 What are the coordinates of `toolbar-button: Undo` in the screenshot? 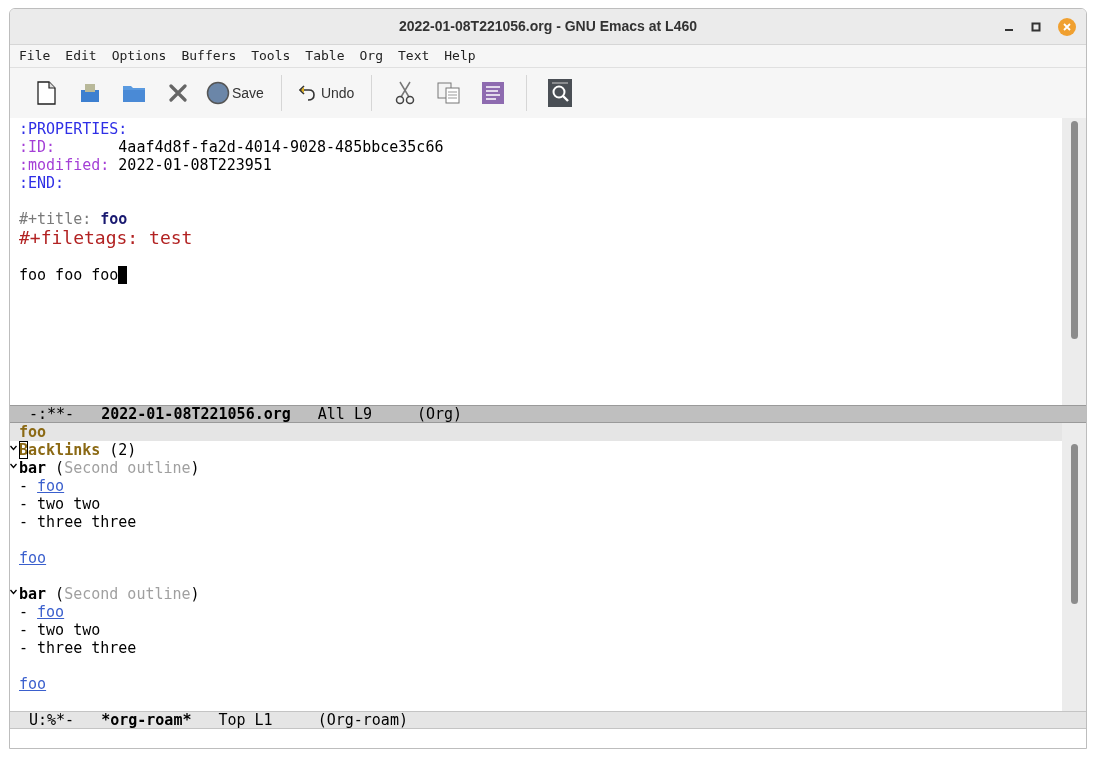 It's located at (326, 93).